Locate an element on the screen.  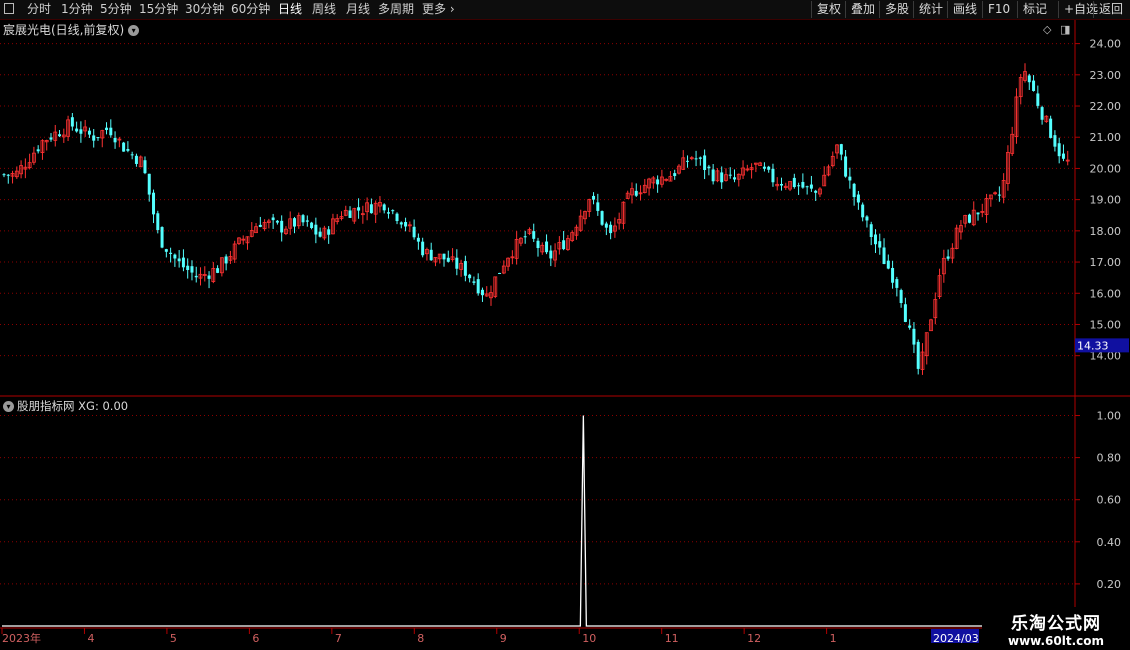
watermark-url: www.60lt.com is located at coordinates (1056, 641).